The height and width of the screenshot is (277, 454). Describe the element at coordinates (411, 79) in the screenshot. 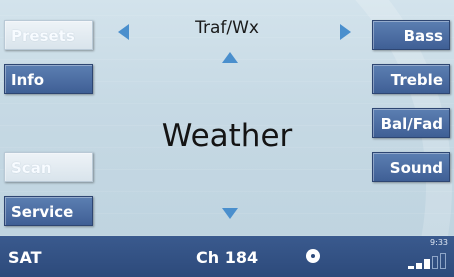

I see `treble-button: Treble` at that location.